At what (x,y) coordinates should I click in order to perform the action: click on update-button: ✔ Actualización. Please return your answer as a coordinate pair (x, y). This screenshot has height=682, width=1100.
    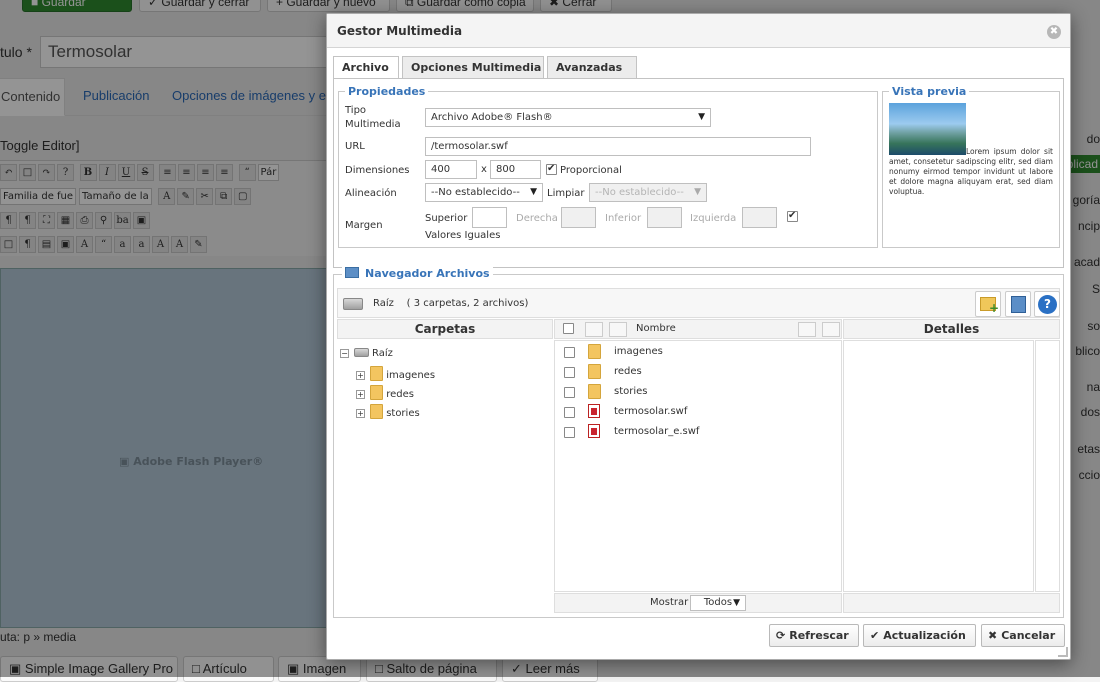
    Looking at the image, I should click on (919, 635).